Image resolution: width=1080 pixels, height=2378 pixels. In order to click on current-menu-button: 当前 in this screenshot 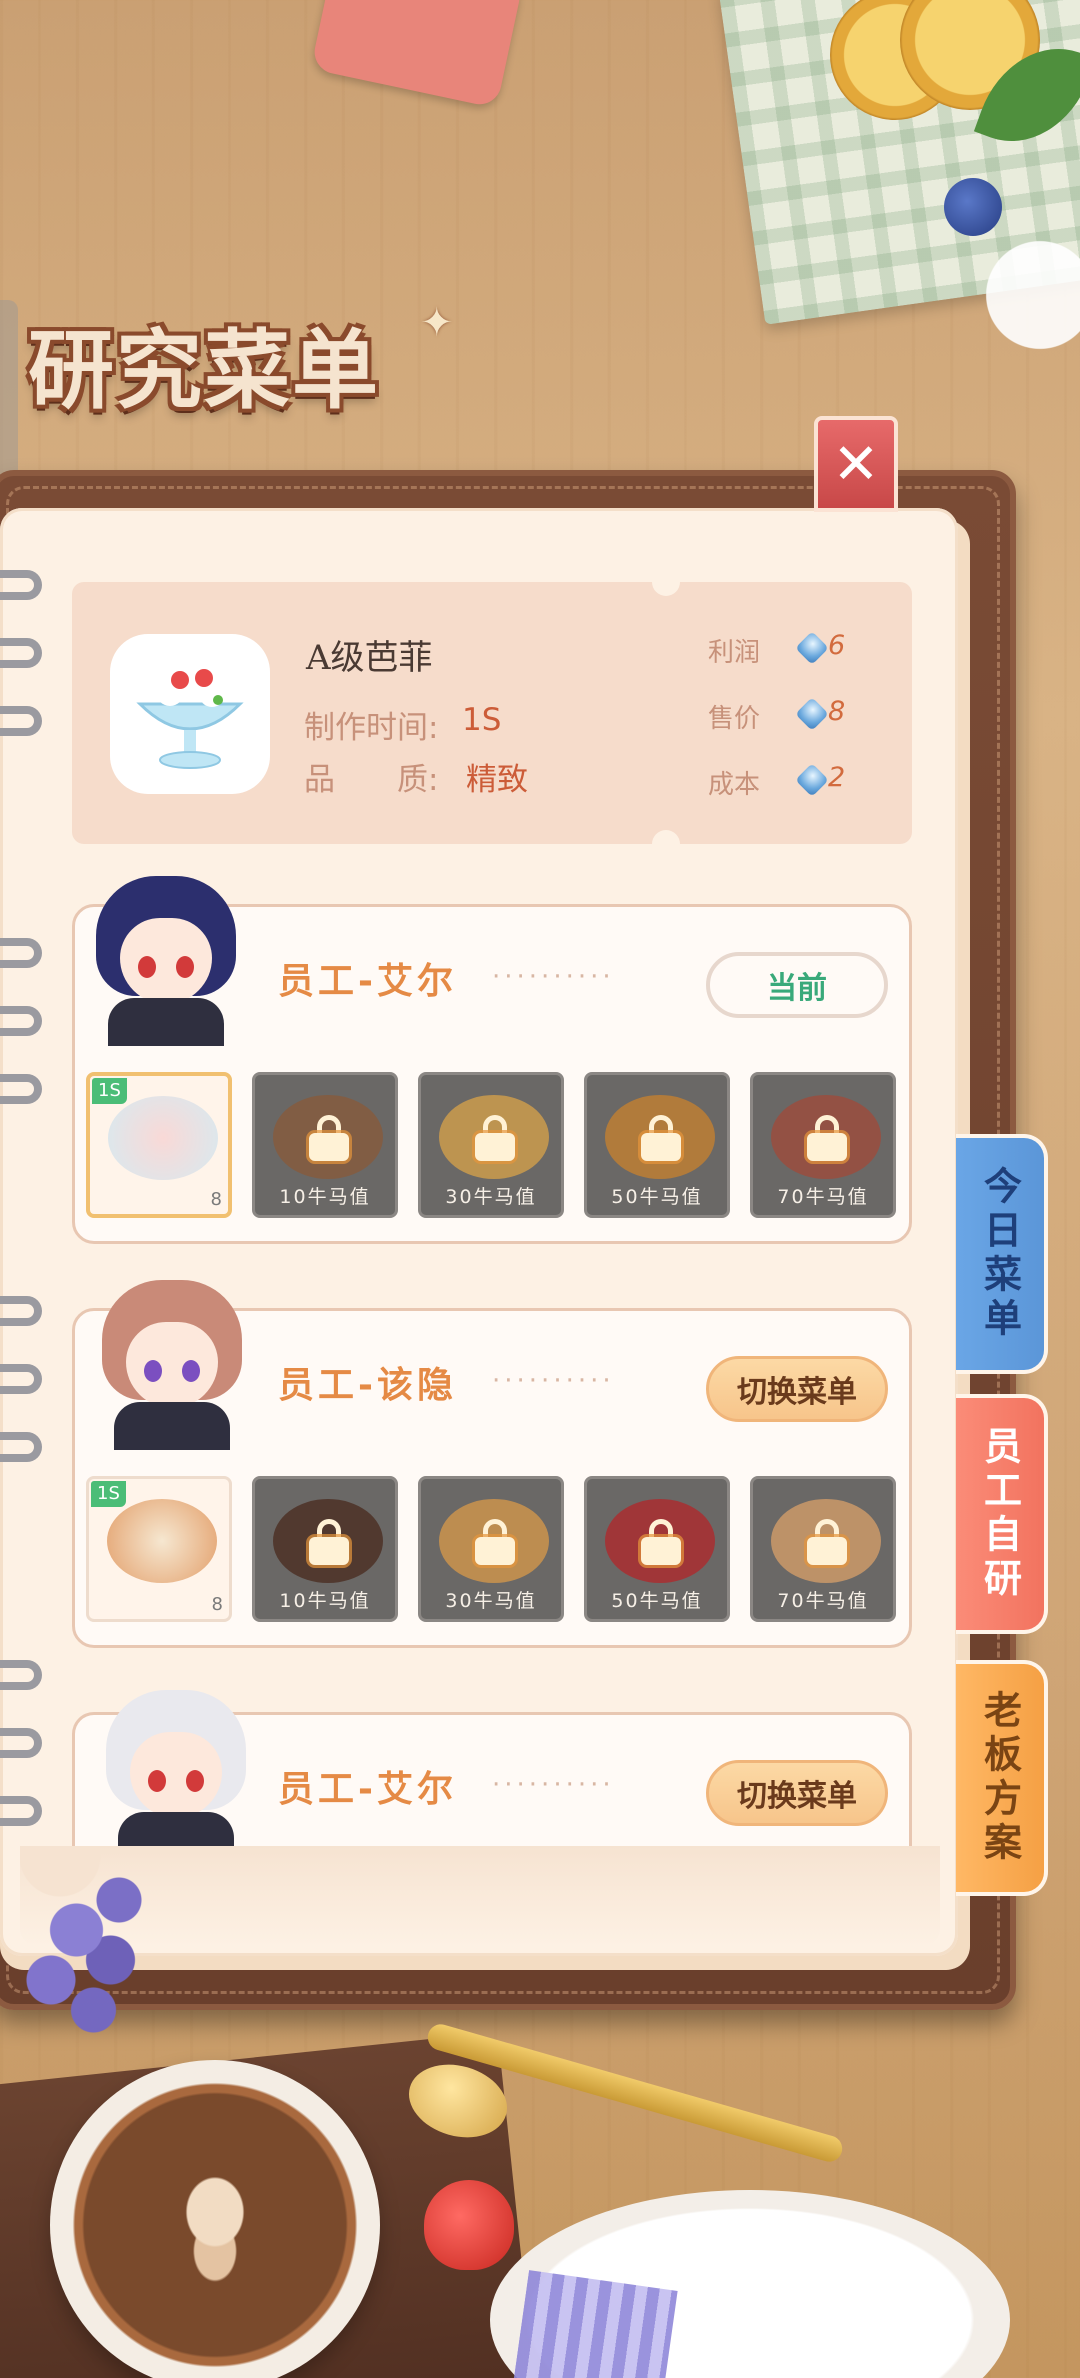, I will do `click(797, 985)`.